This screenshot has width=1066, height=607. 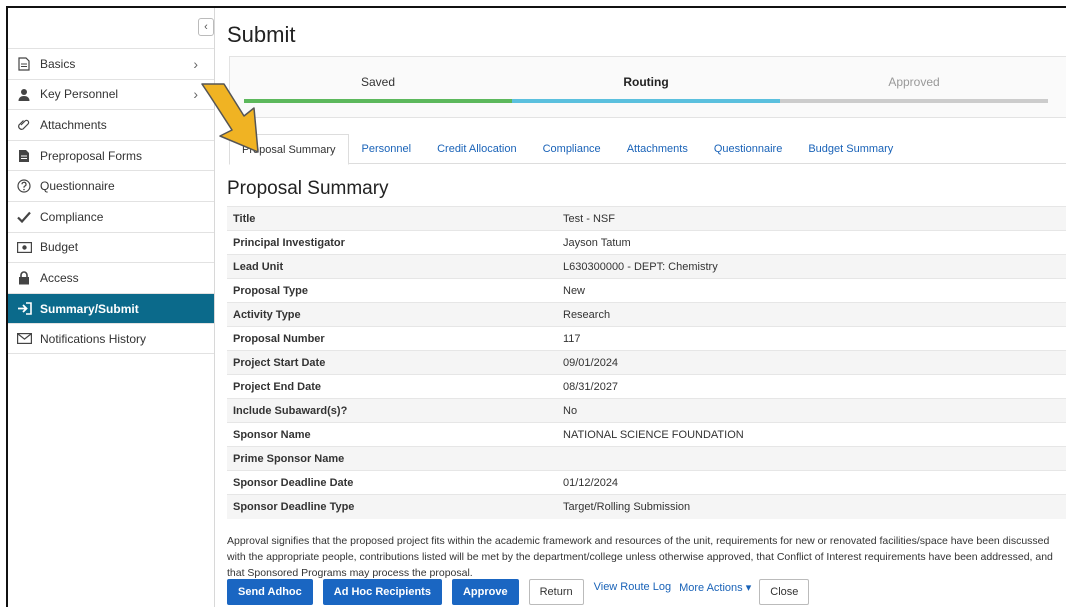 What do you see at coordinates (111, 277) in the screenshot?
I see `sidebar-item-access: Access` at bounding box center [111, 277].